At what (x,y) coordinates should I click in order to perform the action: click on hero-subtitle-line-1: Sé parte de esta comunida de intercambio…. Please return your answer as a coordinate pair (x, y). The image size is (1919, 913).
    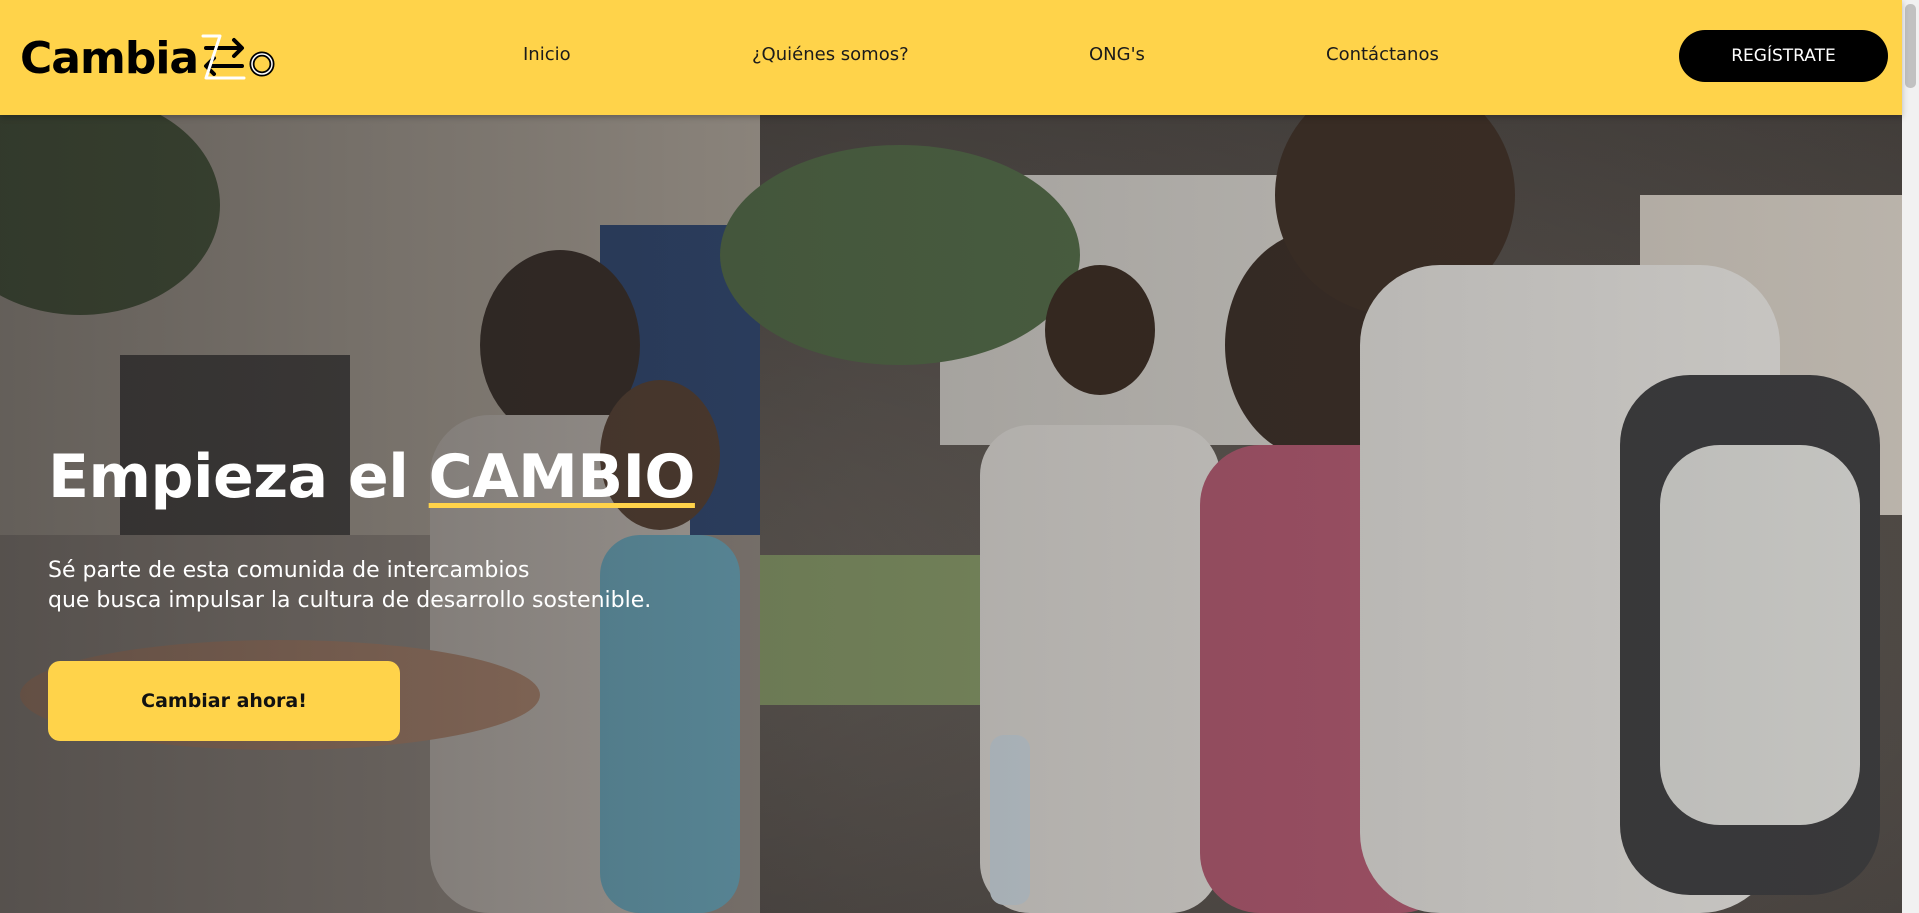
    Looking at the image, I should click on (289, 570).